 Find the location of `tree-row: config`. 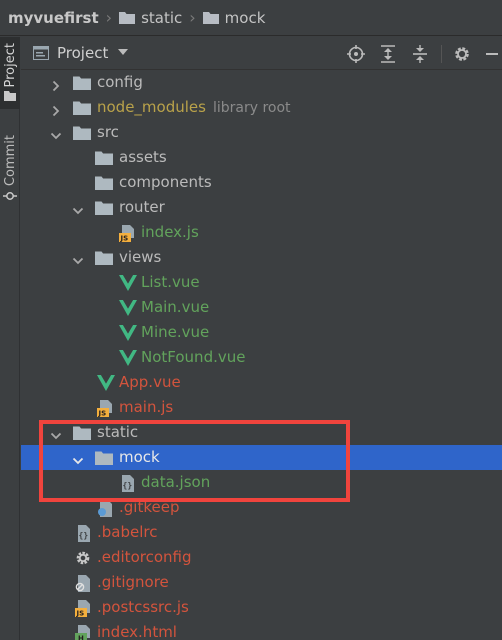

tree-row: config is located at coordinates (261, 82).